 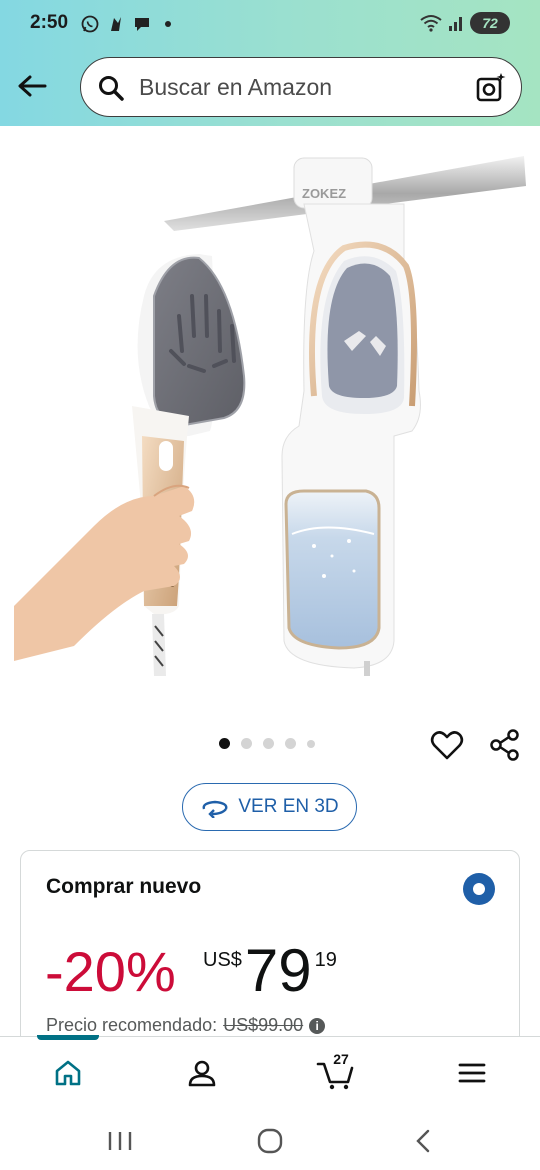 I want to click on nav-home, so click(x=68, y=1073).